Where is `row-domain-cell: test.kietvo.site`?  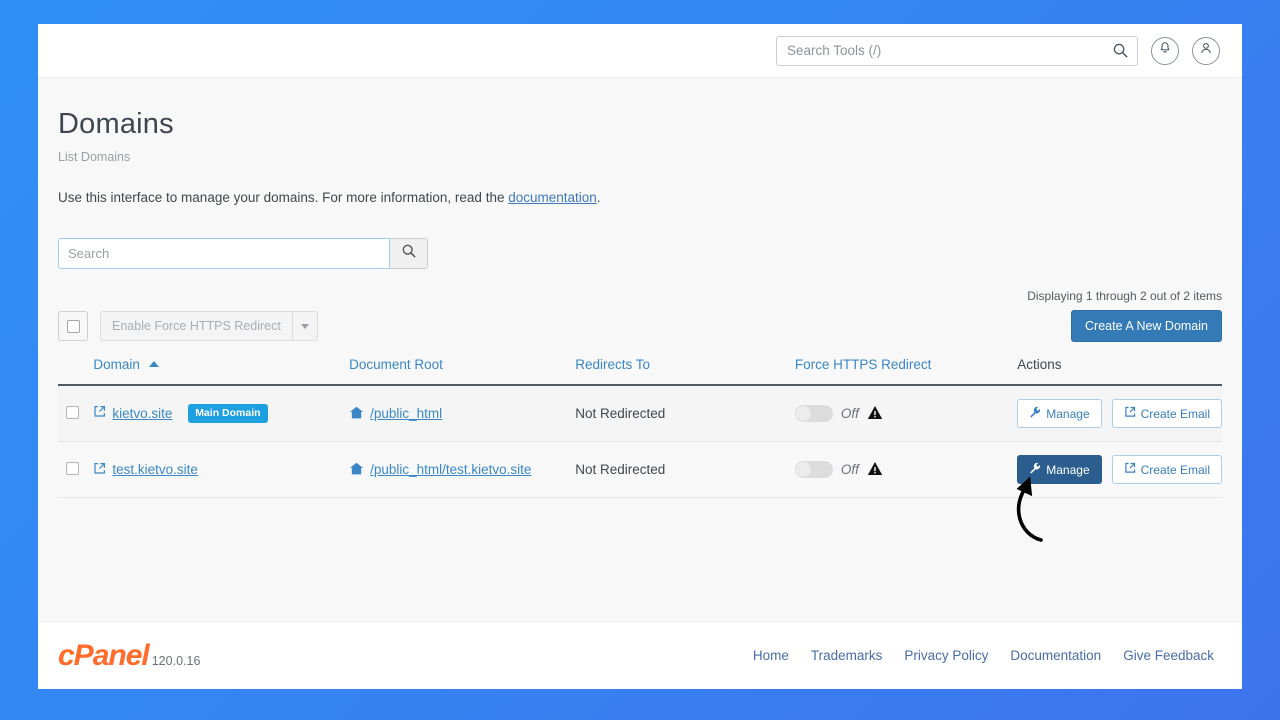 row-domain-cell: test.kietvo.site is located at coordinates (221, 469).